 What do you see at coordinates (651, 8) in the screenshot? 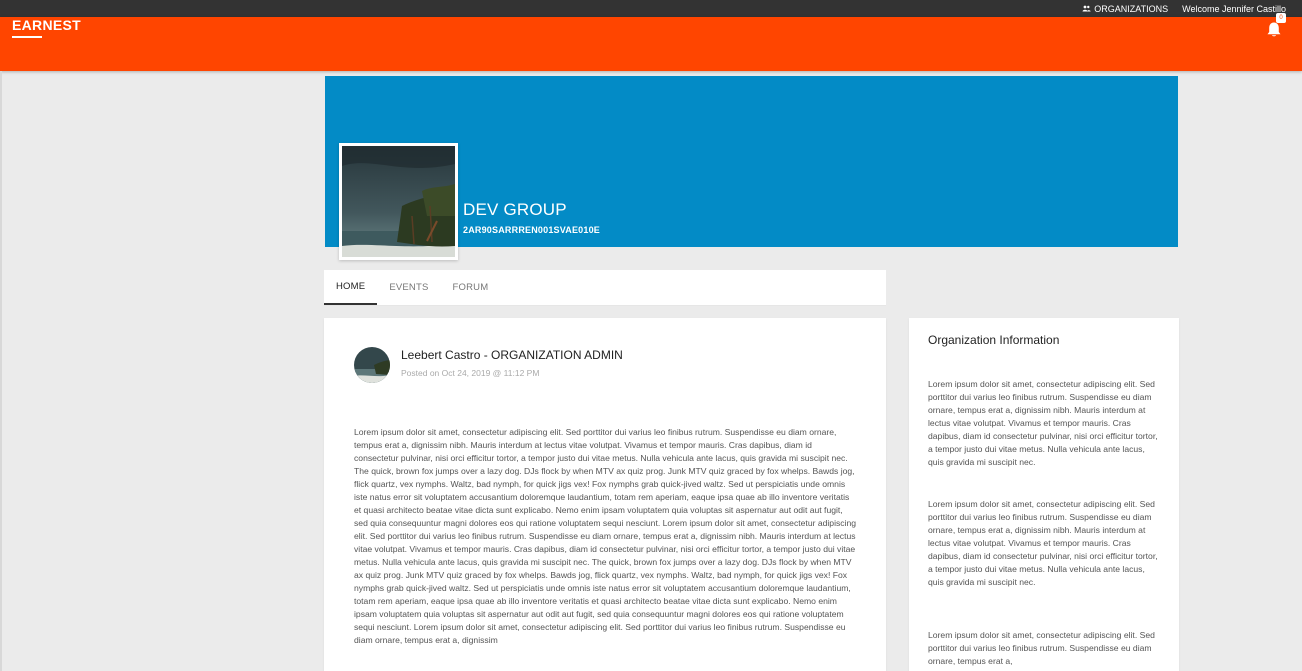
I see `top-utility-bar: ORGANIZATIONS Welcome Jennifer Castillo` at bounding box center [651, 8].